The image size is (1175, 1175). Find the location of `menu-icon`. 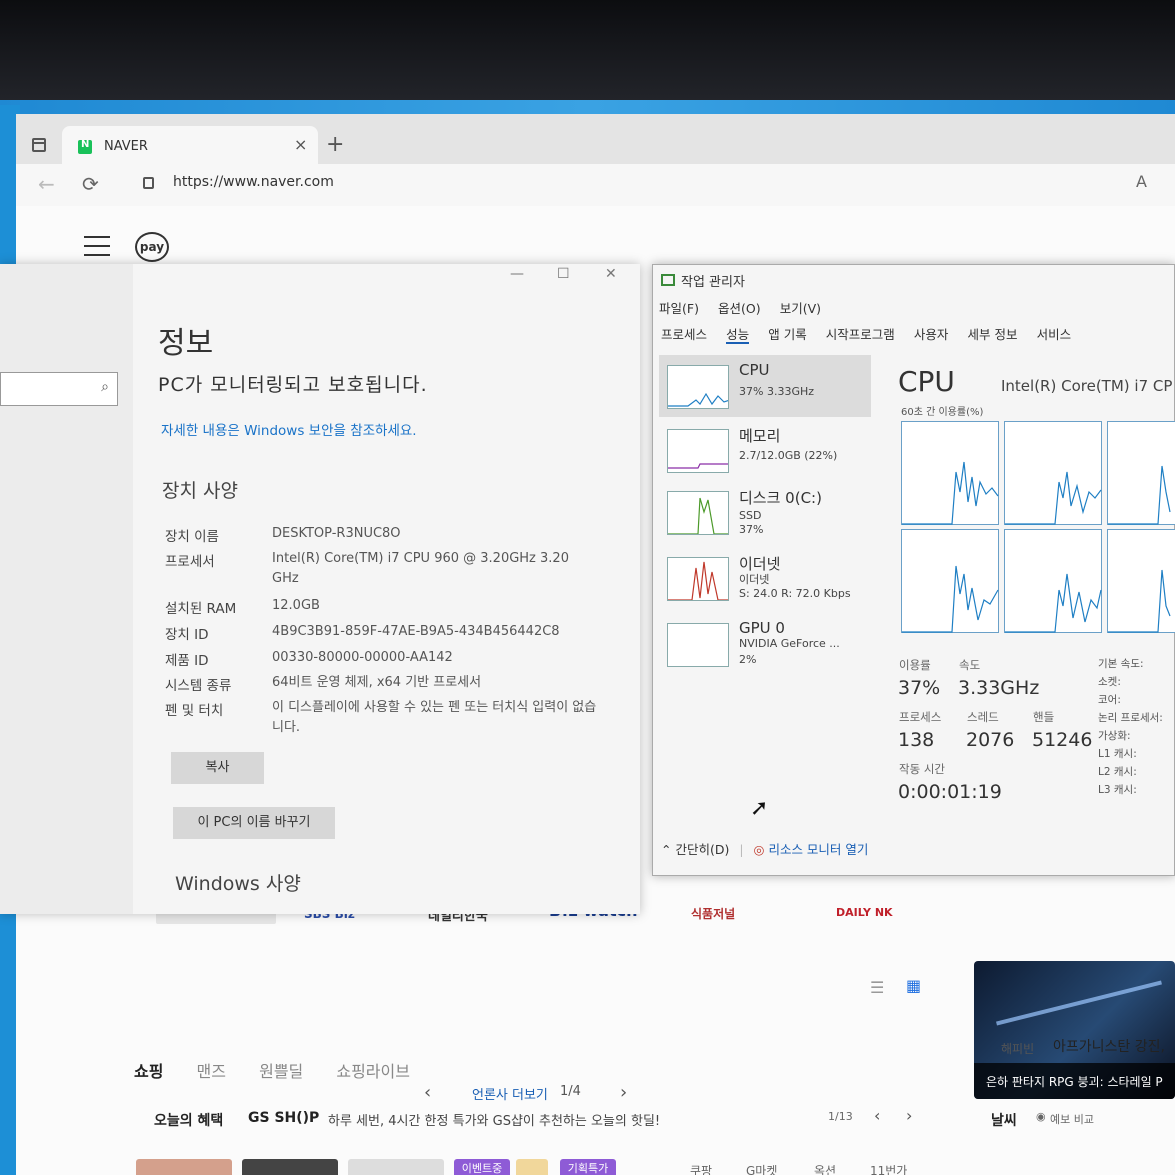

menu-icon is located at coordinates (97, 246).